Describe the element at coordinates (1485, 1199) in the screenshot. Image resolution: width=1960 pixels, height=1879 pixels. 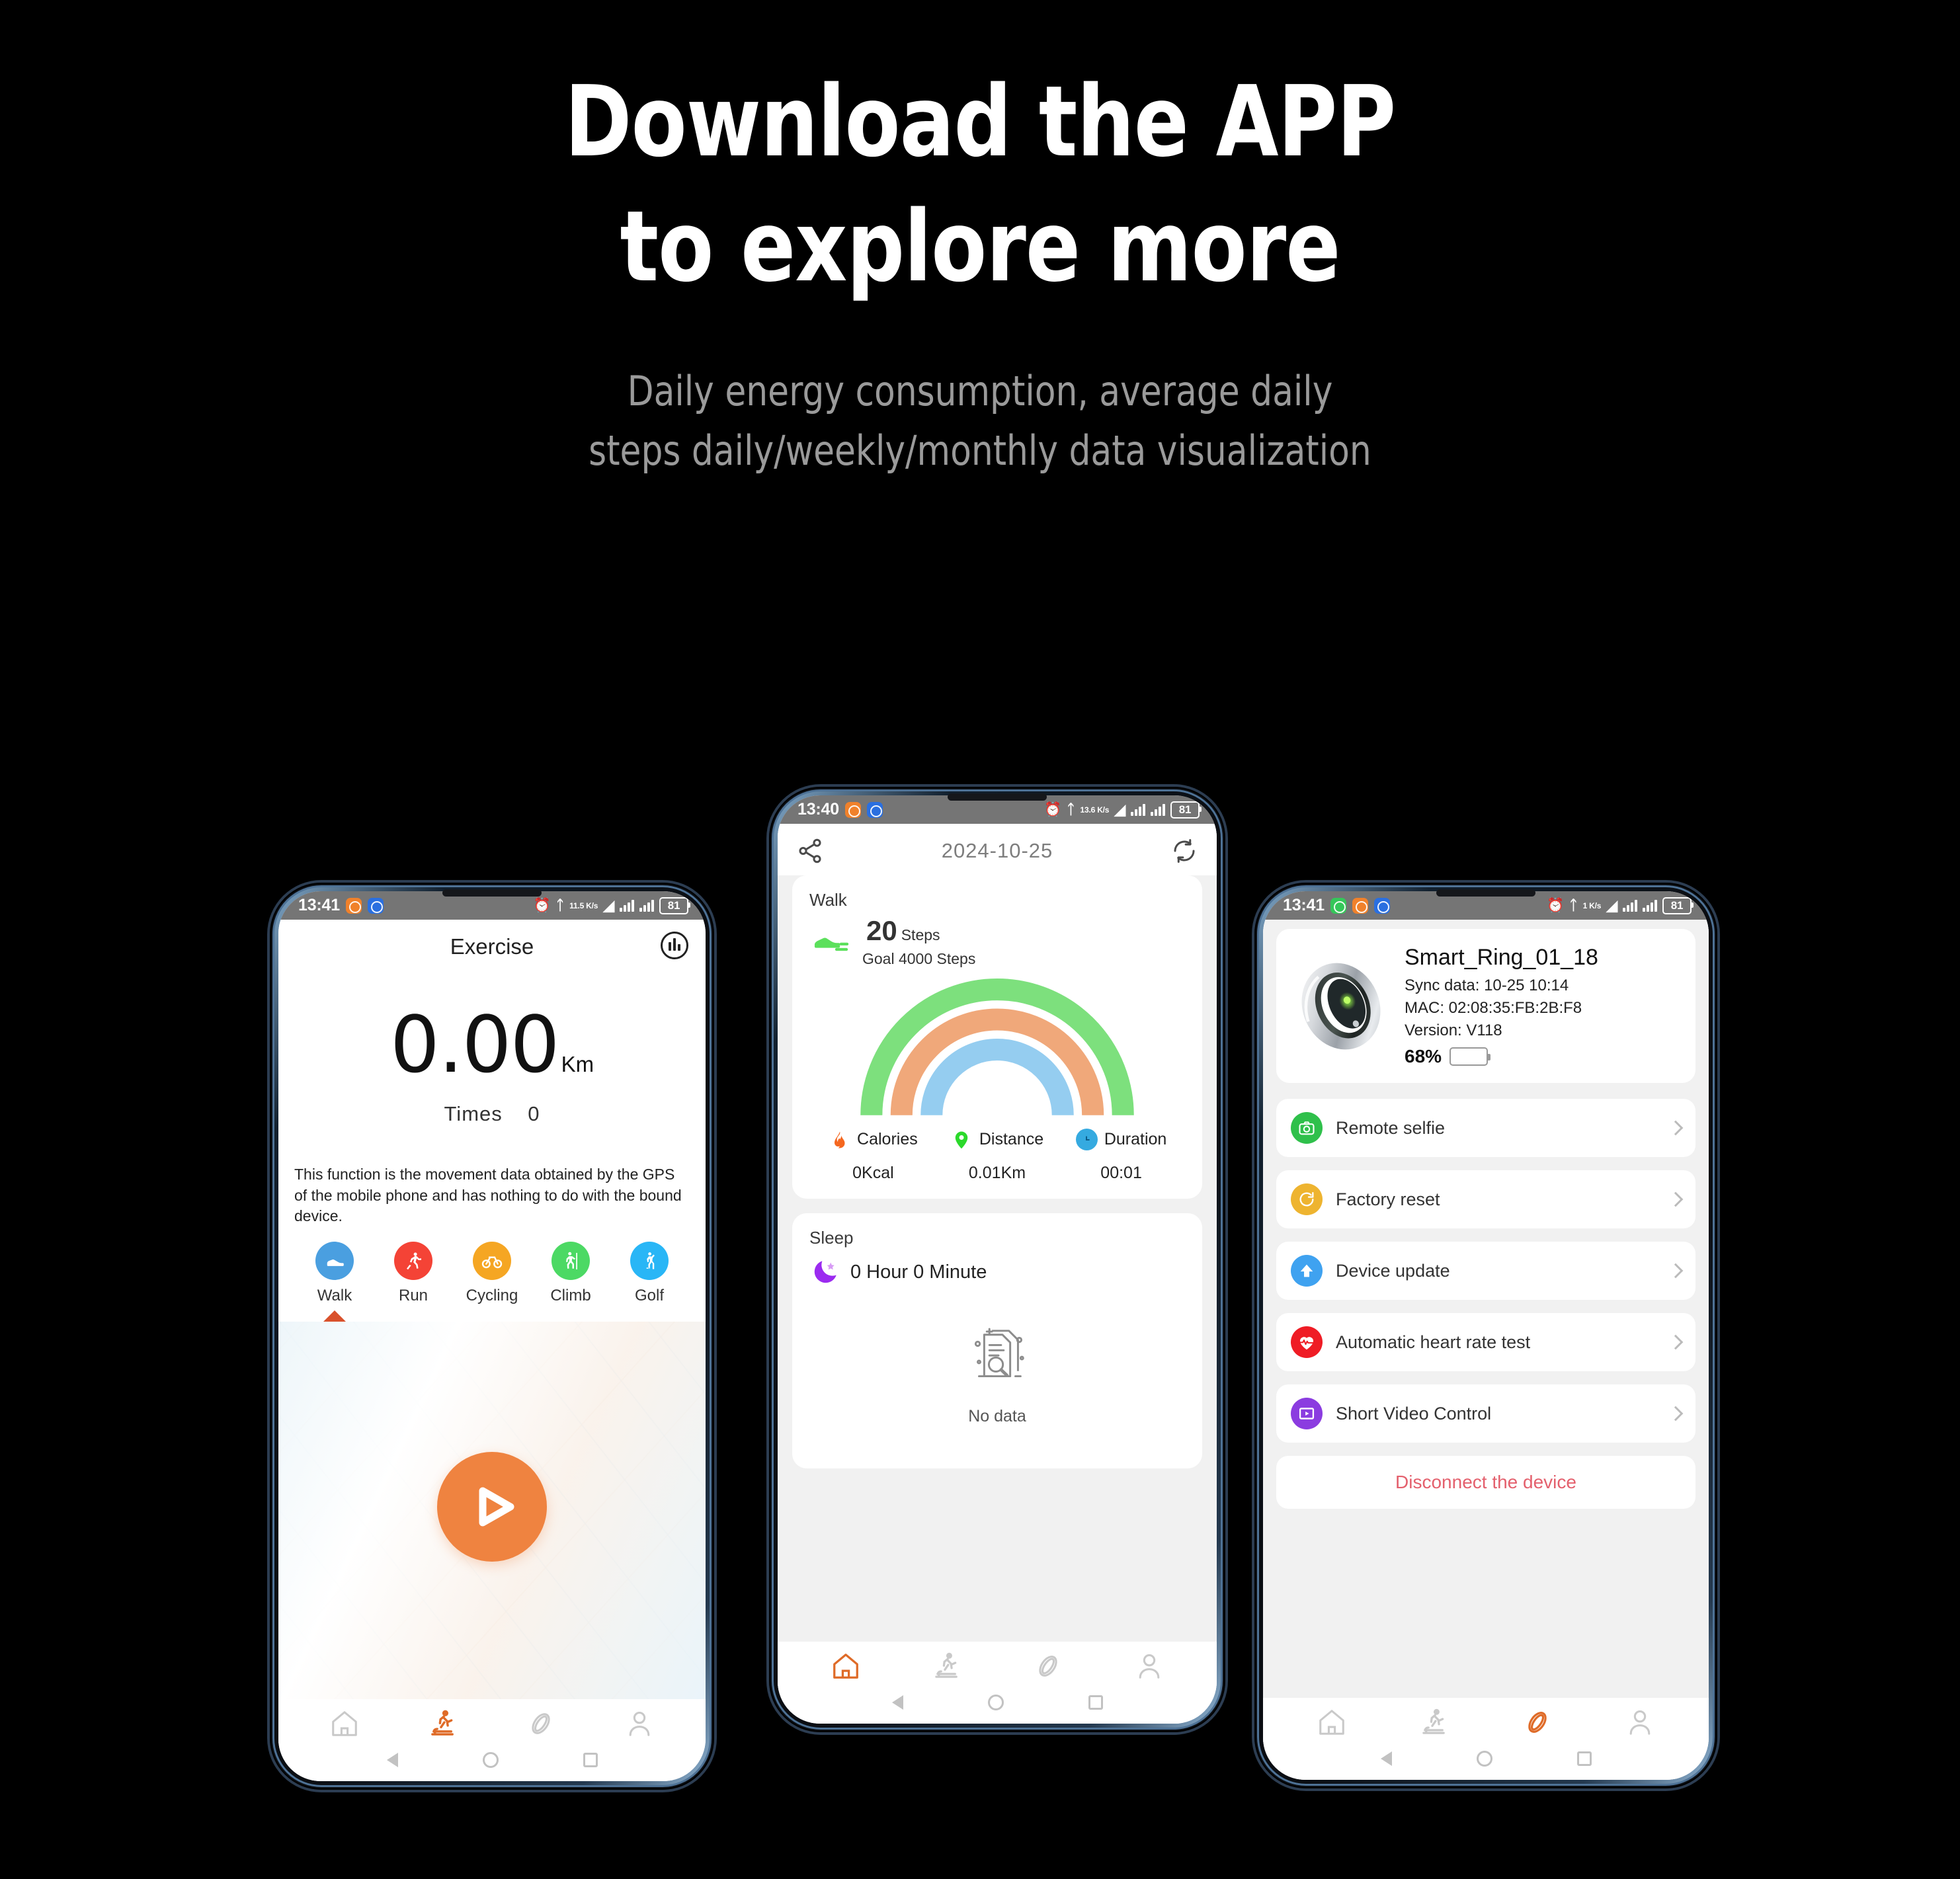
I see `setting-row-factory-reset: Factory reset` at that location.